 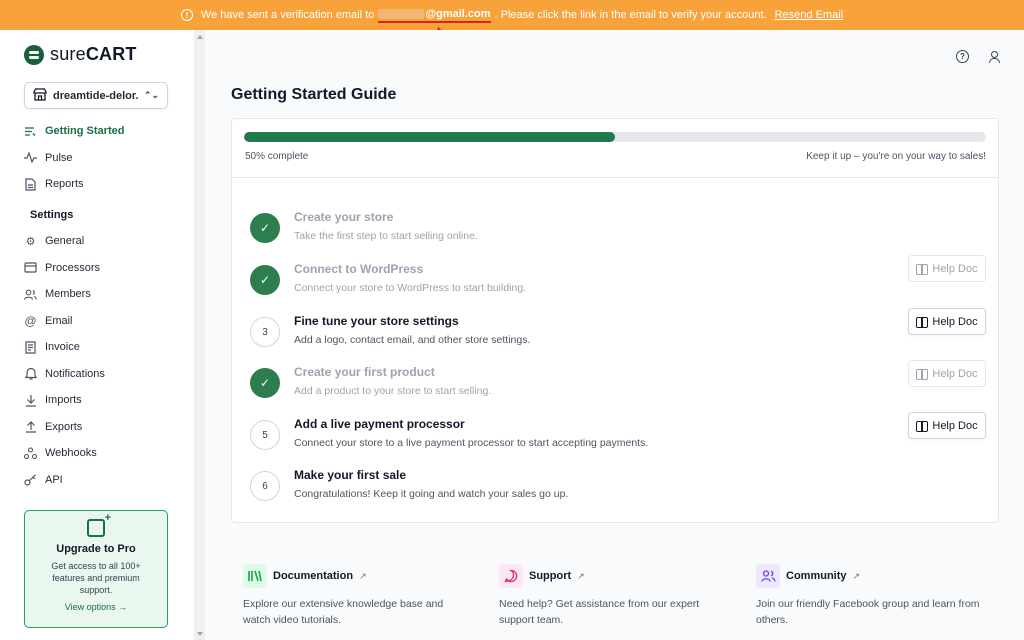 What do you see at coordinates (65, 241) in the screenshot?
I see `nav-label: General` at bounding box center [65, 241].